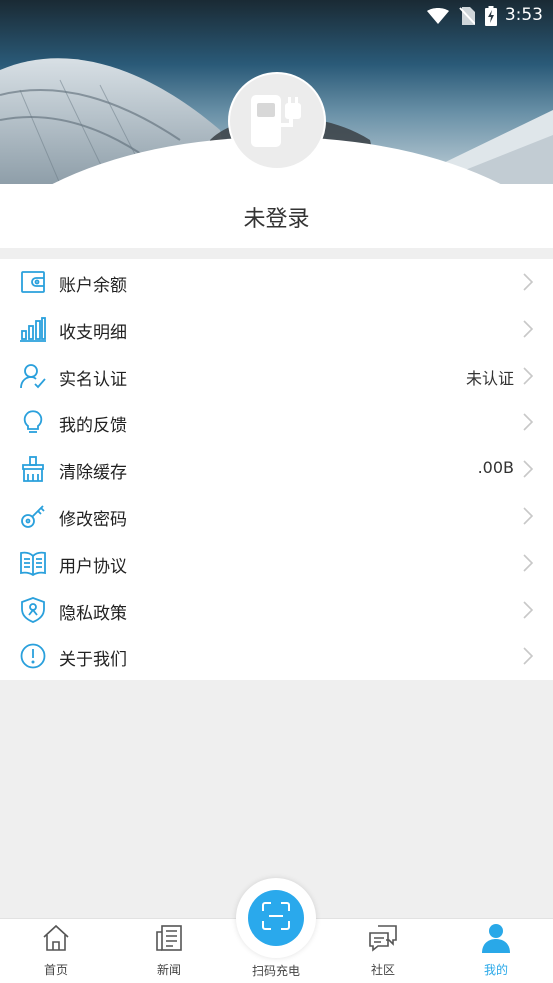 The image size is (553, 983). Describe the element at coordinates (33, 282) in the screenshot. I see `wallet-icon` at that location.